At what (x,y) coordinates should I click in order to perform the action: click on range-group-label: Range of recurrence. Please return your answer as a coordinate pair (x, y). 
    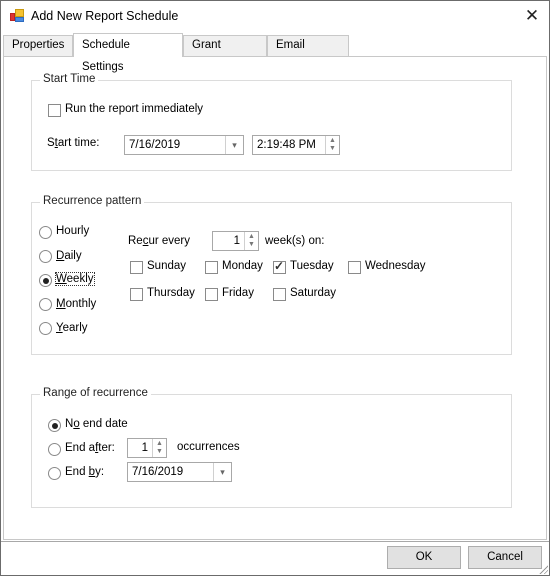
    Looking at the image, I should click on (95, 393).